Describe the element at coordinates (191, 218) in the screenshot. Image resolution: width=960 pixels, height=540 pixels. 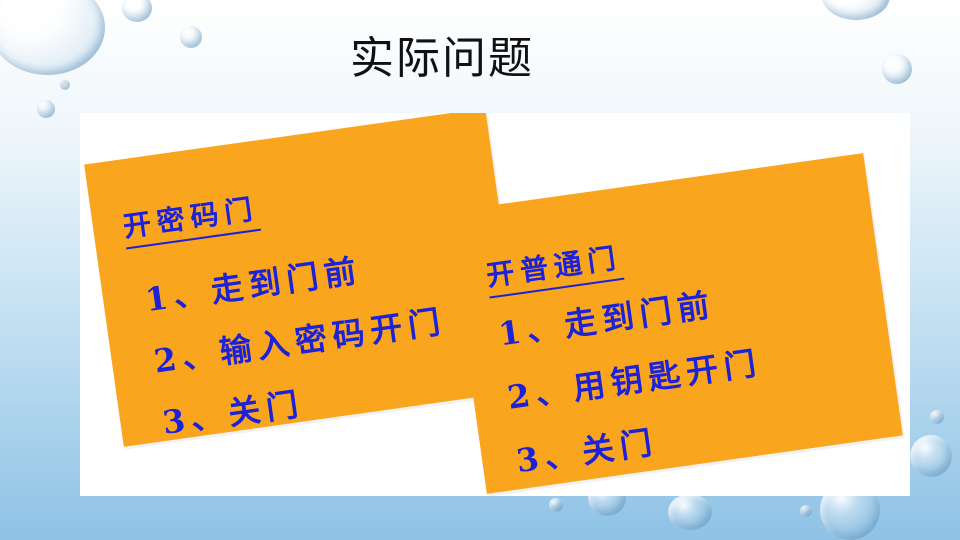
I see `password-door-card-title: 开密码门` at that location.